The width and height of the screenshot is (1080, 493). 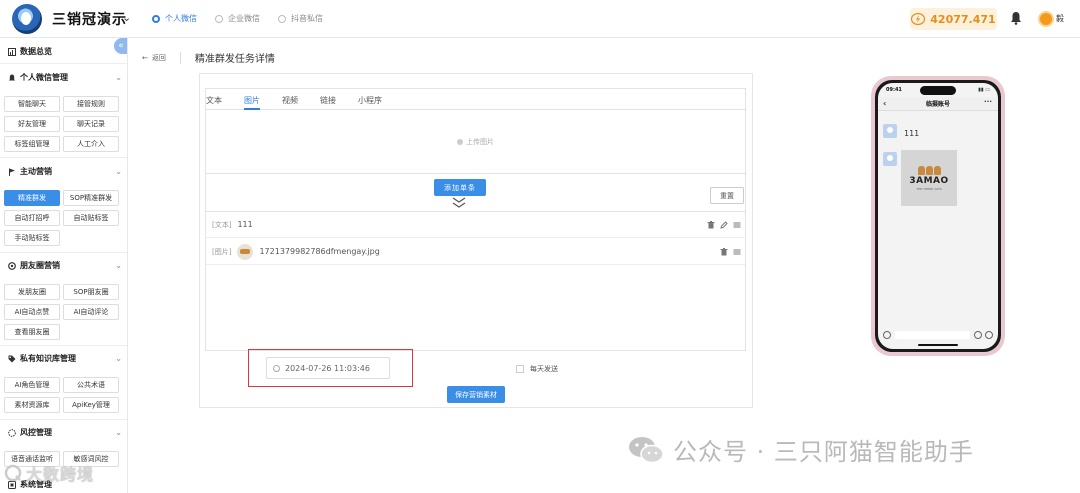 What do you see at coordinates (823, 452) in the screenshot?
I see `watermark-text: 公众号 · 三只阿猫智能助手` at bounding box center [823, 452].